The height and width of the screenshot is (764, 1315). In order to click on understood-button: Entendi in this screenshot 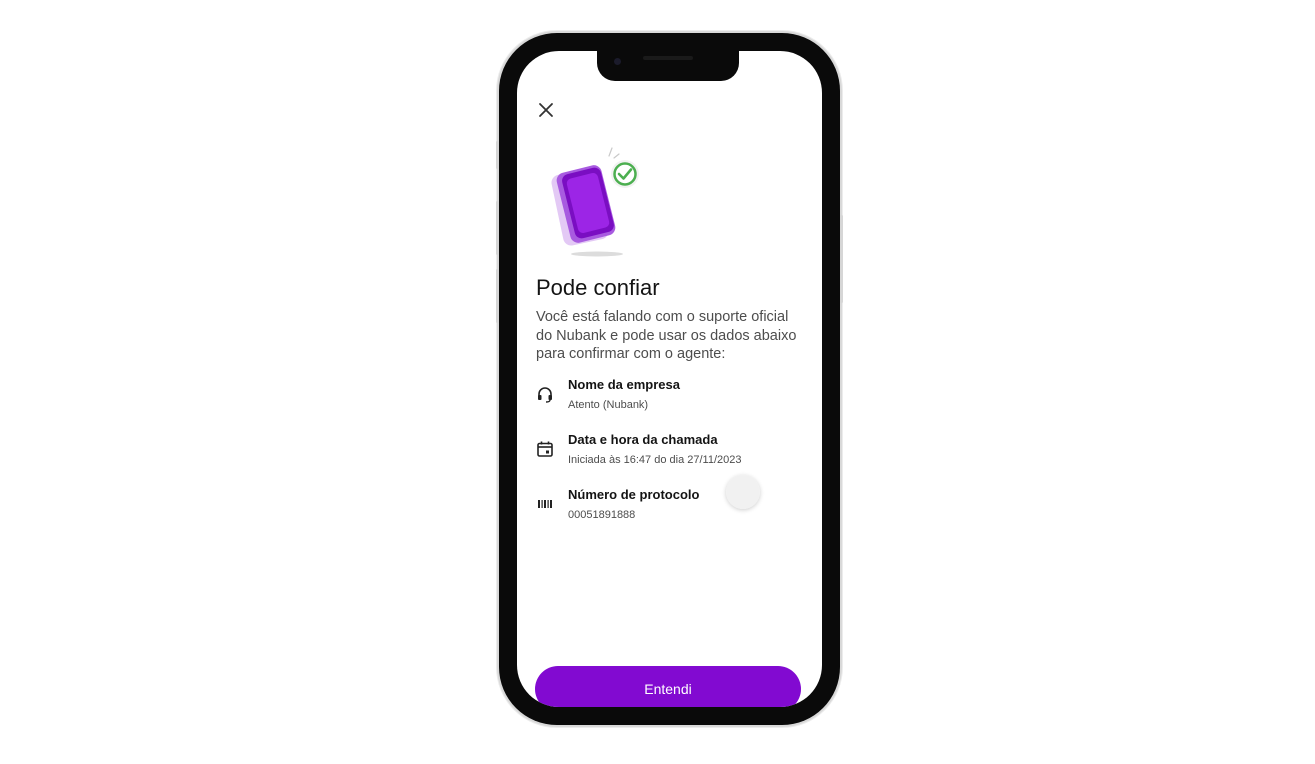, I will do `click(668, 686)`.